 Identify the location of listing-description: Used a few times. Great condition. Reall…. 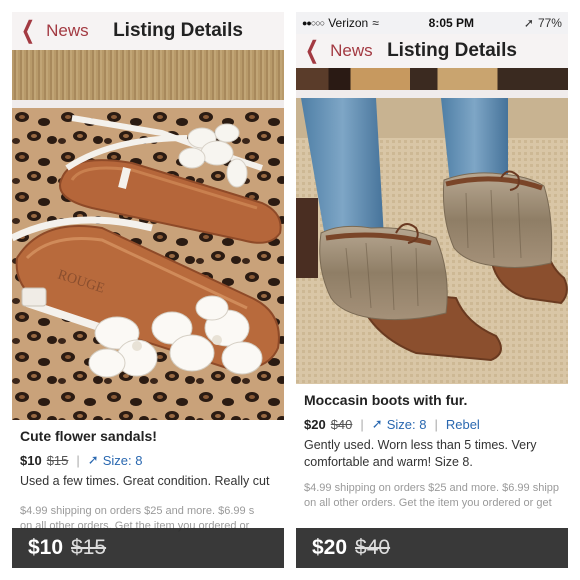
(145, 481).